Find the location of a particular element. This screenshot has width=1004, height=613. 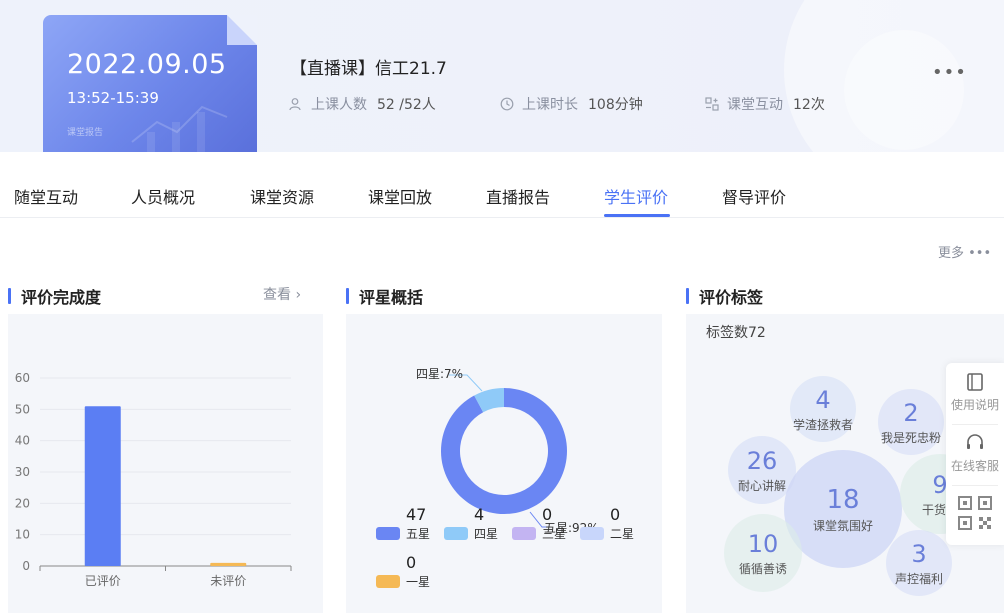

side-toolbar: 使用说明 在线客服 is located at coordinates (975, 454).